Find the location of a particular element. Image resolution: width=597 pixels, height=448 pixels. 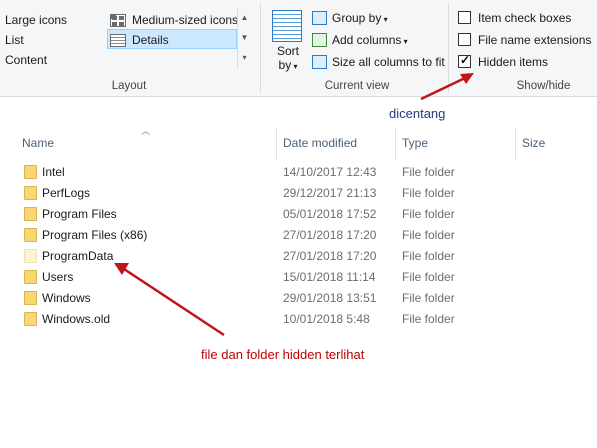

file-name: Program Files (x86) is located at coordinates (95, 235).